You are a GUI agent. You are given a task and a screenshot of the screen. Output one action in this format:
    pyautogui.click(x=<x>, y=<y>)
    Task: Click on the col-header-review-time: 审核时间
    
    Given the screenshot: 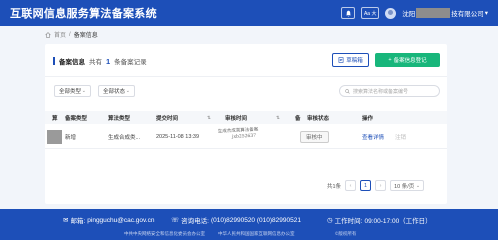 What is the action you would take?
    pyautogui.click(x=236, y=118)
    